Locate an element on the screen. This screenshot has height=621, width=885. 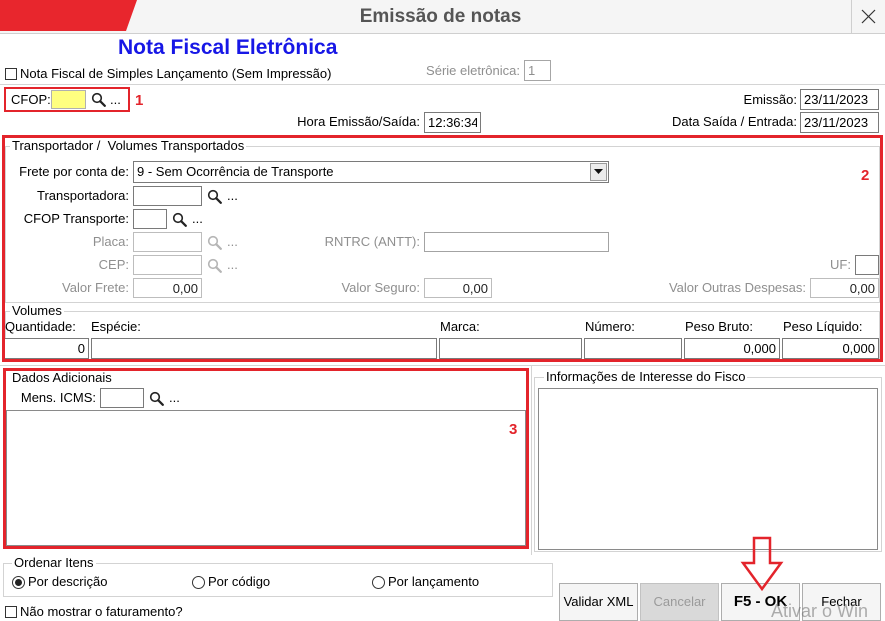
mens-icms-label: Mens. ICMS: is located at coordinates (58, 397).